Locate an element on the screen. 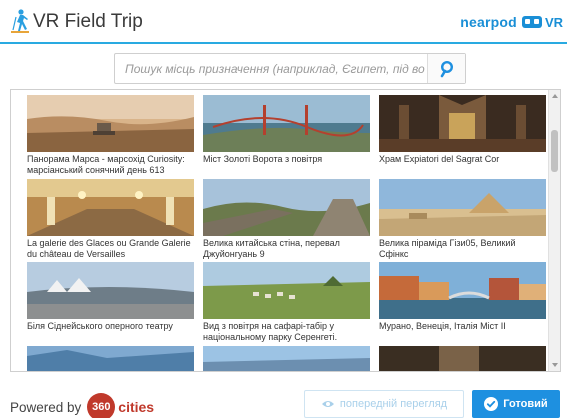 Image resolution: width=567 pixels, height=418 pixels. check-circle-icon is located at coordinates (491, 404).